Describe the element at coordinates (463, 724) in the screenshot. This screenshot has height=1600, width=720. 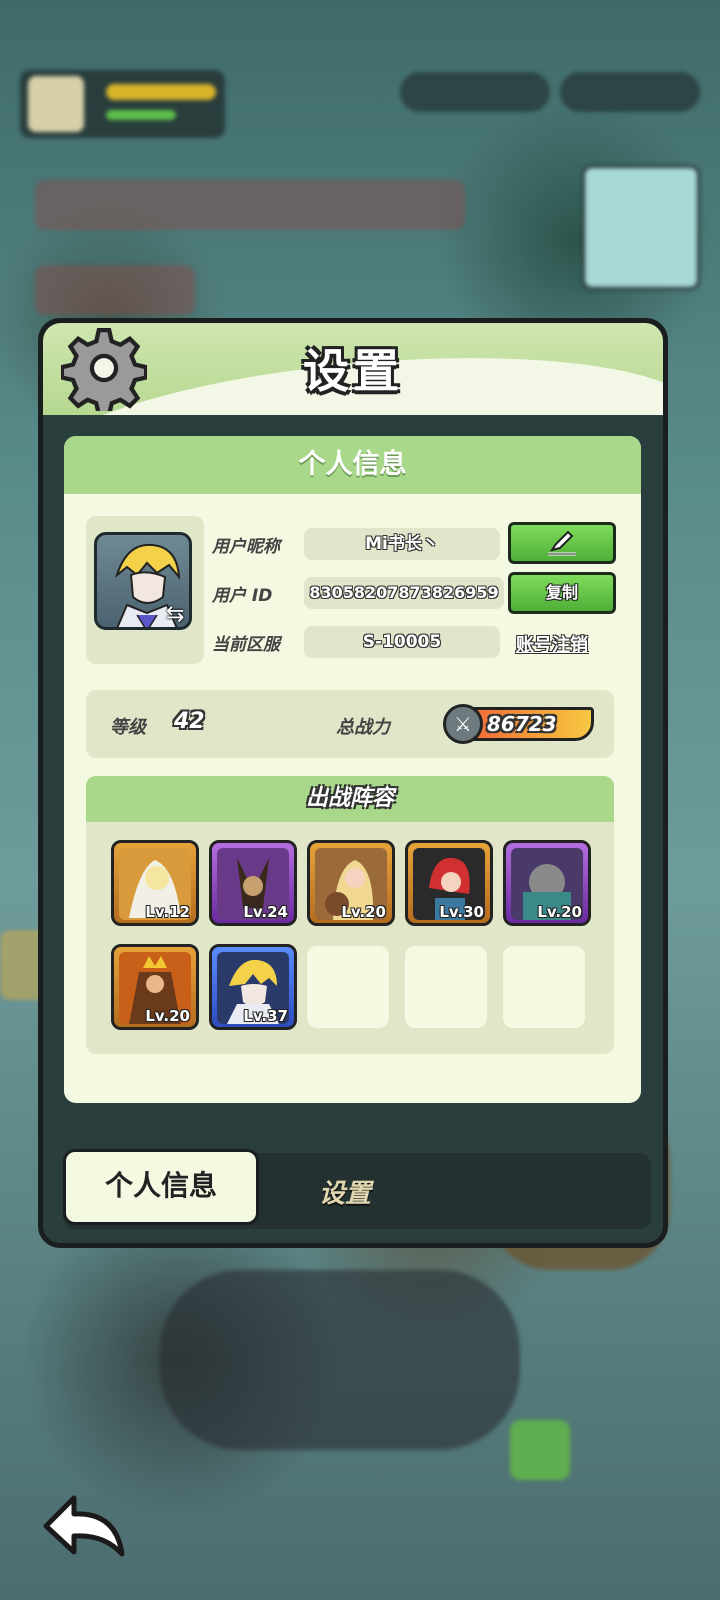
I see `crossed-swords-icon: ⚔` at that location.